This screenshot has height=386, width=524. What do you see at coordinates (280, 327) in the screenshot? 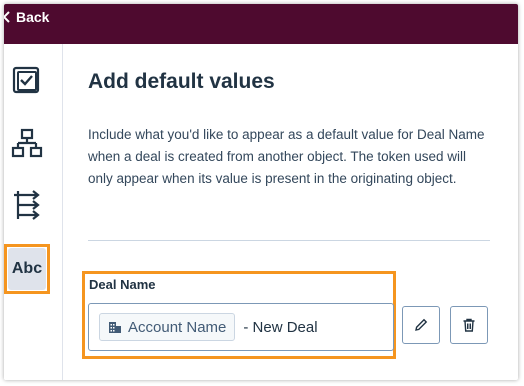
I see `deal-name-suffix: - New Deal` at bounding box center [280, 327].